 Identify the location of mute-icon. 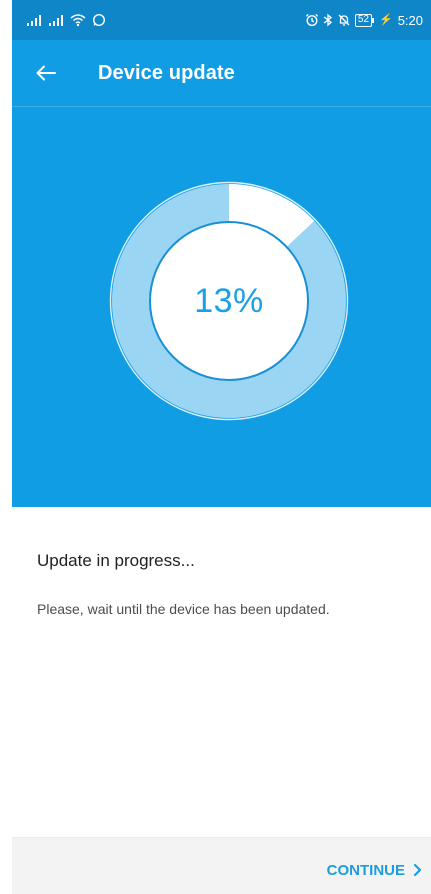
(344, 20).